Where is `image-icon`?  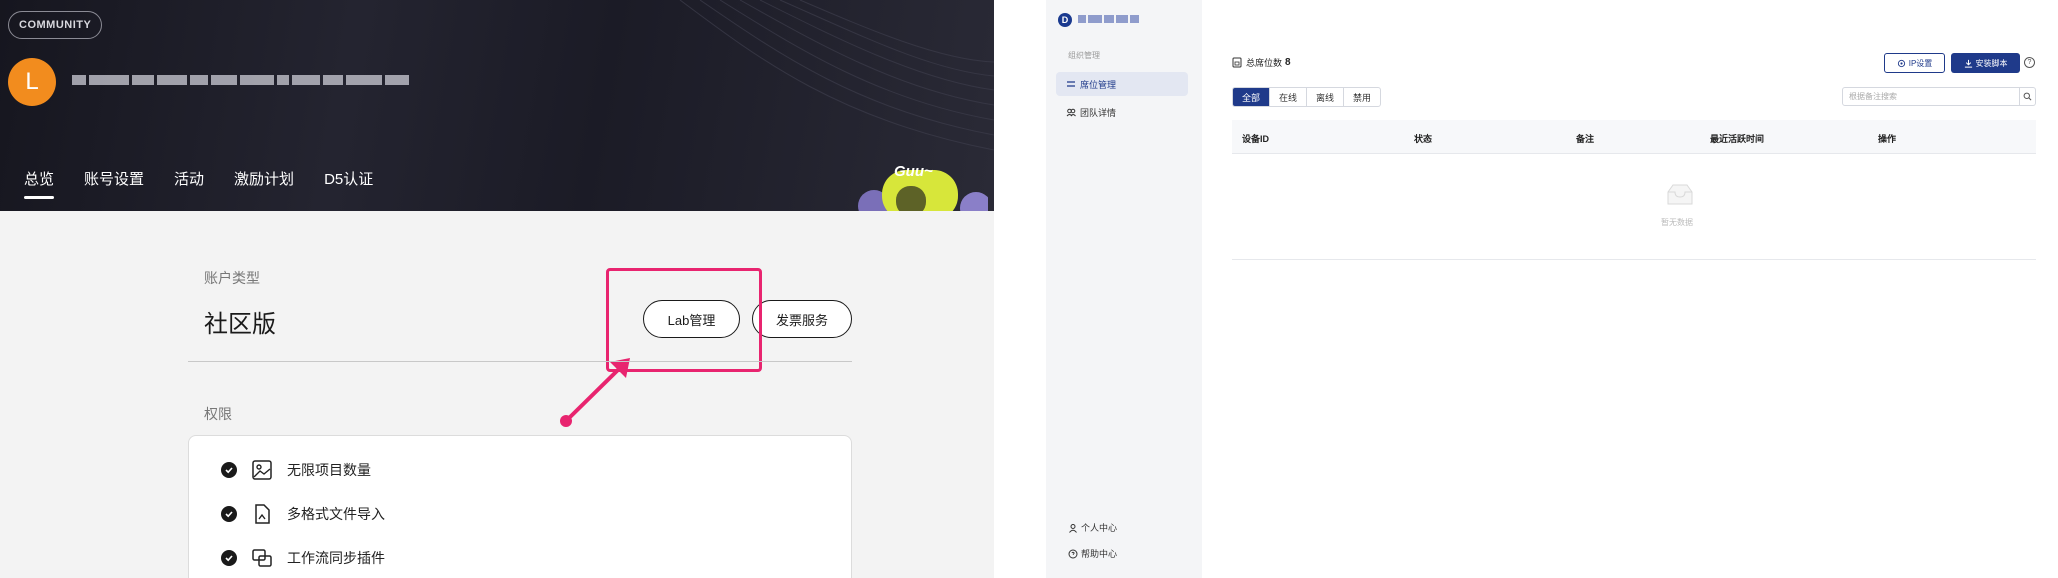 image-icon is located at coordinates (262, 470).